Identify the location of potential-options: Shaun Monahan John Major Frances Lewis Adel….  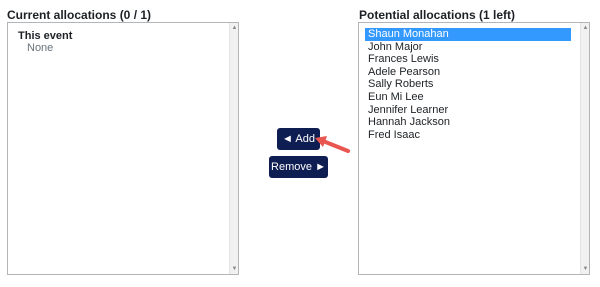
(468, 84).